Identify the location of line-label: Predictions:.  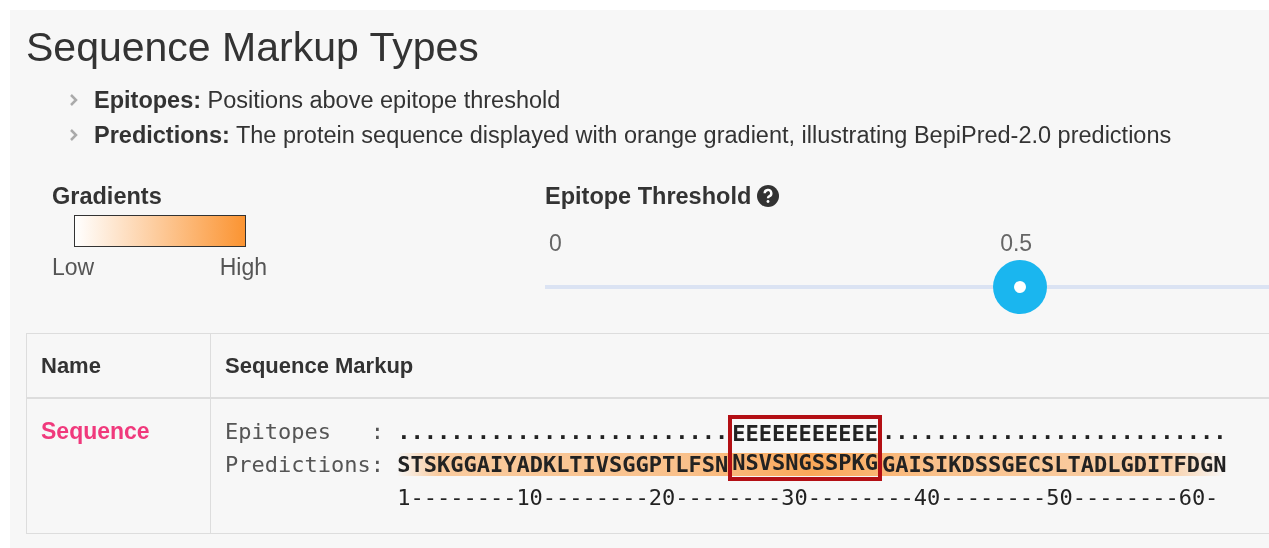
(305, 465).